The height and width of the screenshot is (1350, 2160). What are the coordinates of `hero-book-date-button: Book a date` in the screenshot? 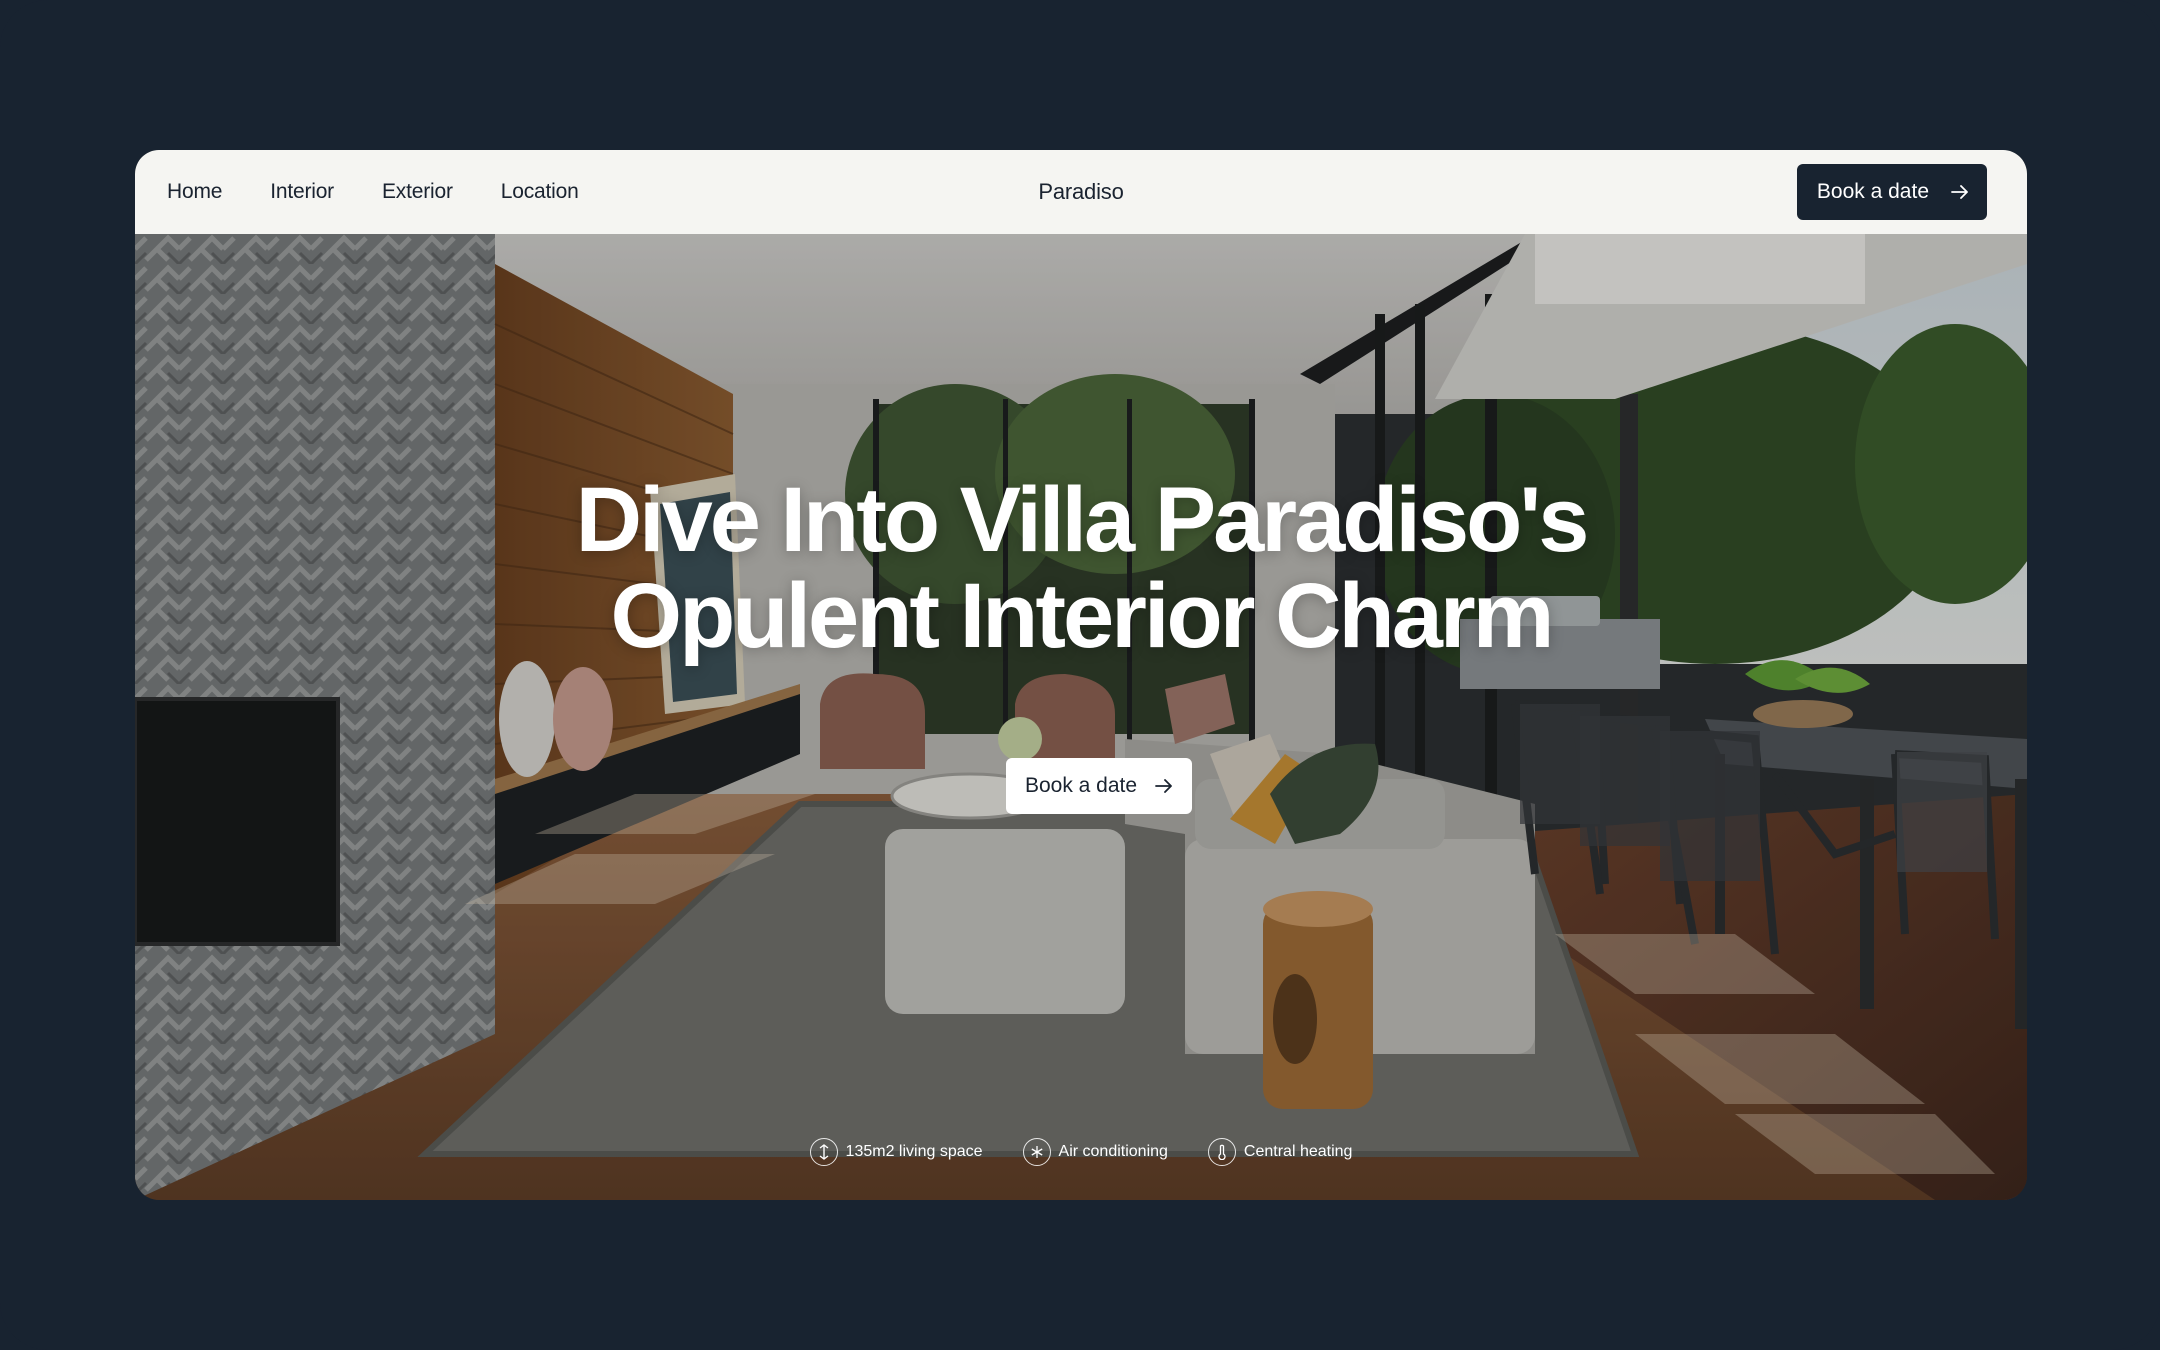 It's located at (1099, 786).